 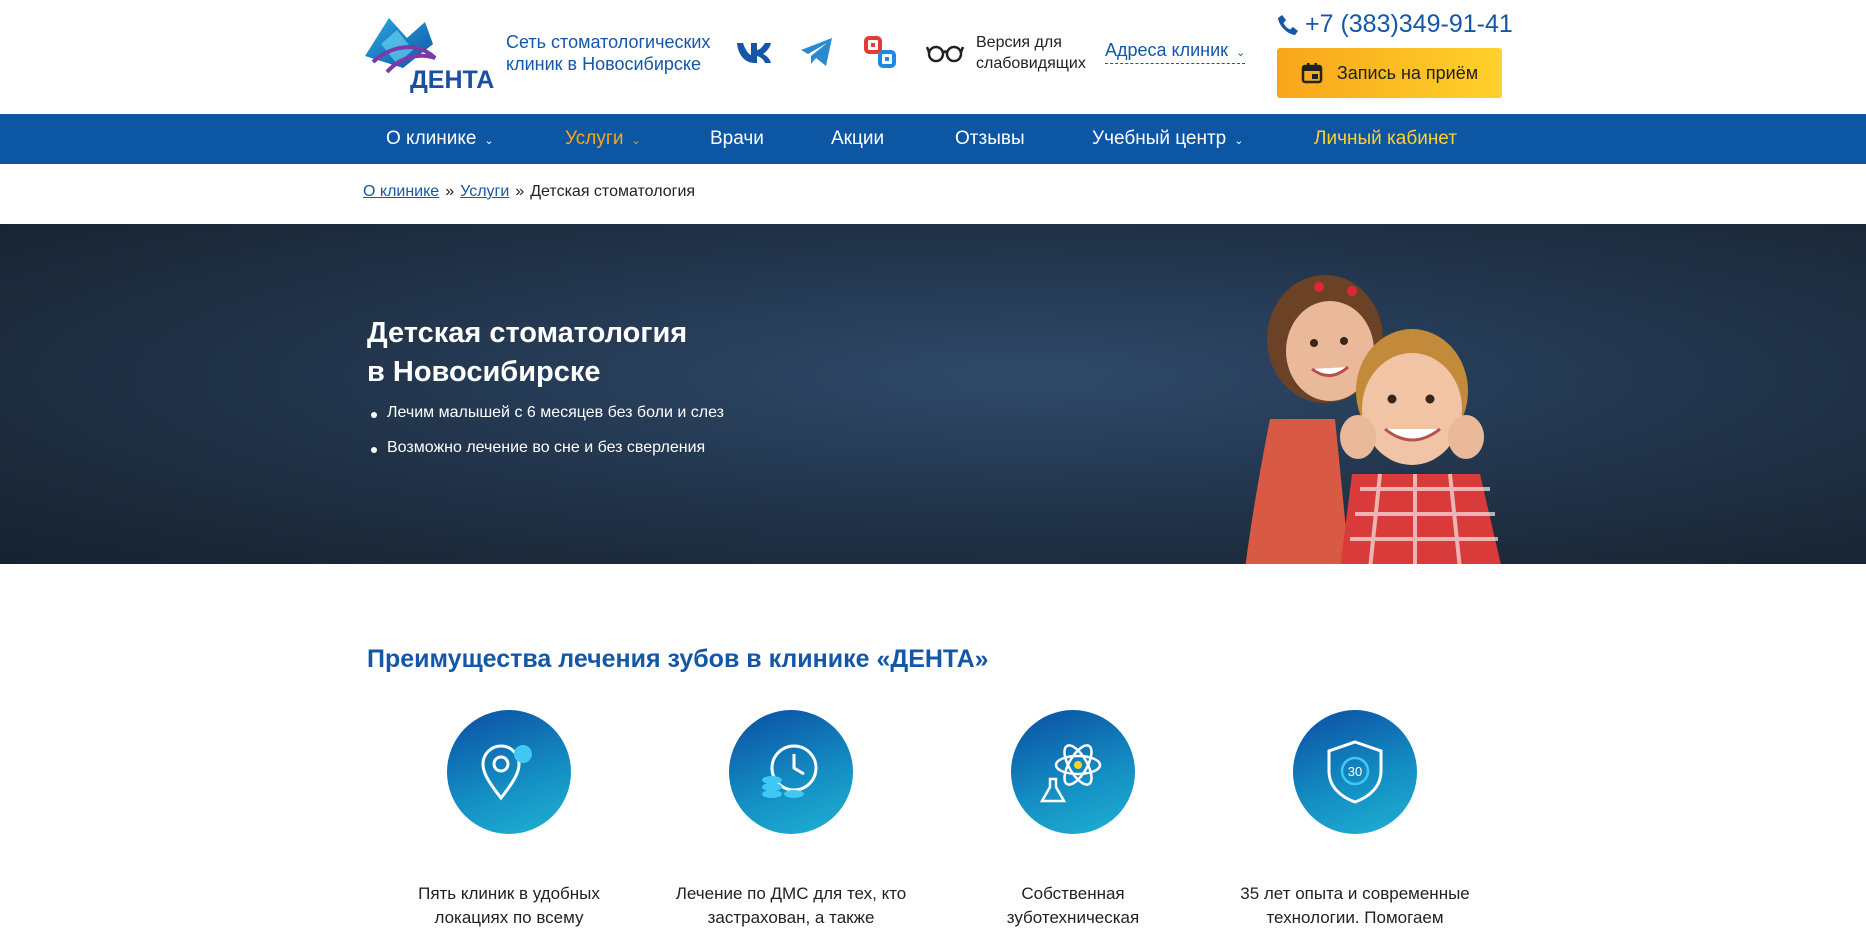 I want to click on nav-item-doctors: Врачи, so click(x=737, y=139).